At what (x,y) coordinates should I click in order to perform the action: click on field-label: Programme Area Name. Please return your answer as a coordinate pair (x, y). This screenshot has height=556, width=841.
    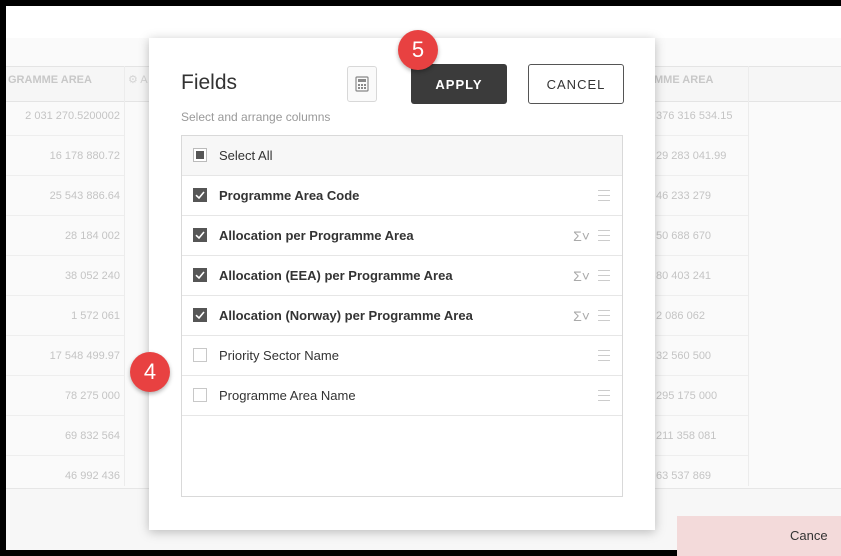
    Looking at the image, I should click on (287, 395).